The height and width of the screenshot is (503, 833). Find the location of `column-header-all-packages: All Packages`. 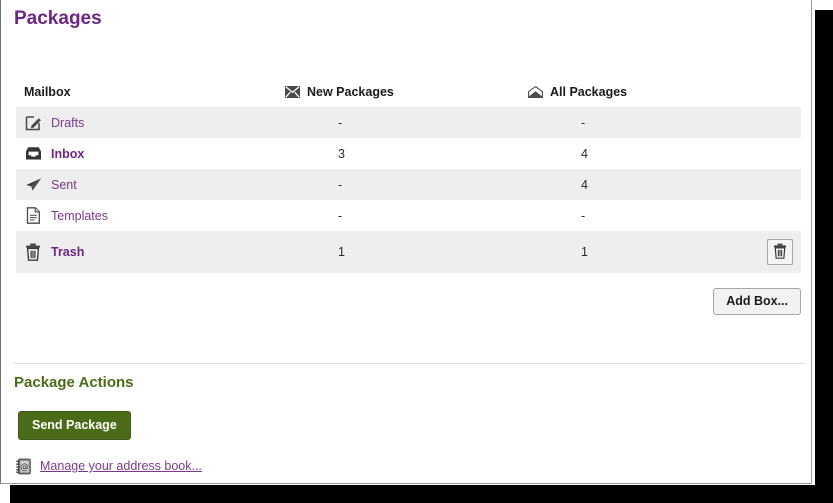

column-header-all-packages: All Packages is located at coordinates (577, 92).